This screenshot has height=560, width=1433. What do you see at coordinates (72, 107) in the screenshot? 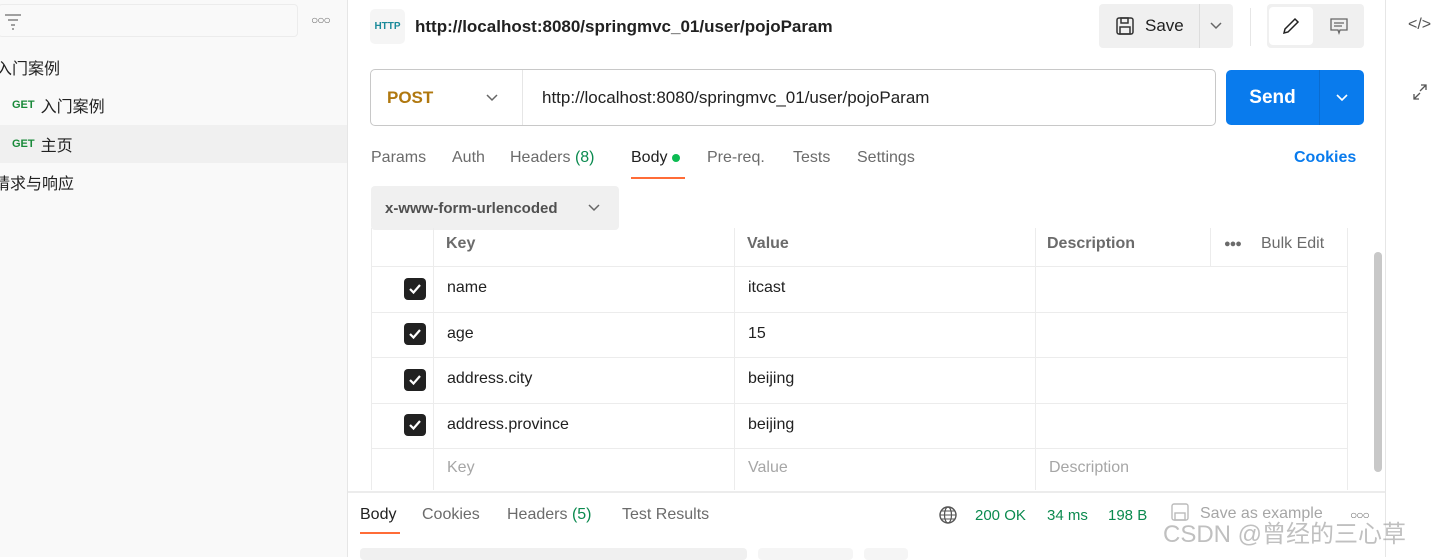
I see `request-label: 入门案例` at bounding box center [72, 107].